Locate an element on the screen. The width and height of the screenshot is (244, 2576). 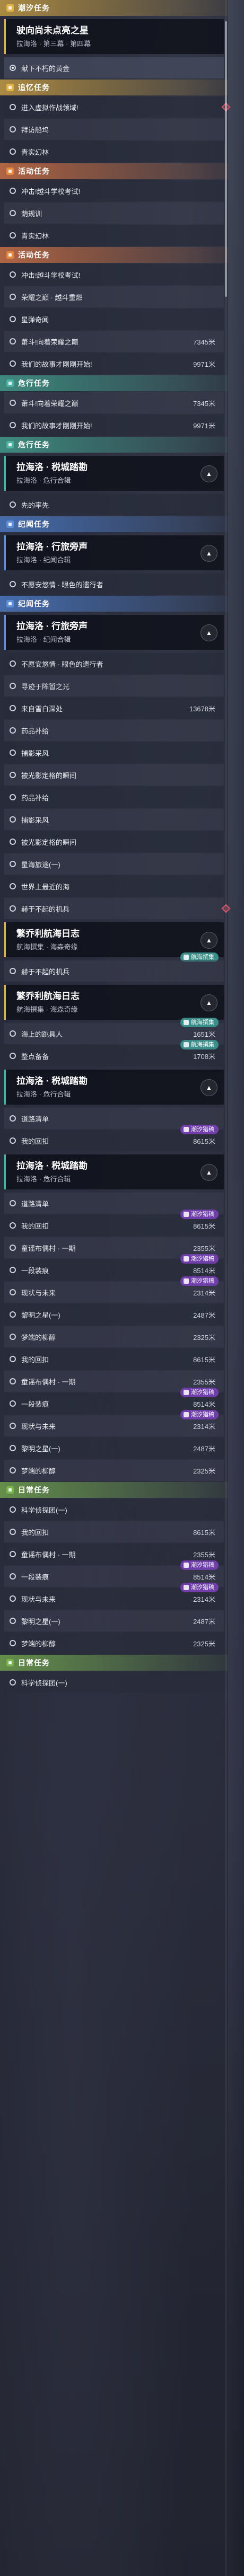
task-row: 拜访船坞 is located at coordinates (114, 129).